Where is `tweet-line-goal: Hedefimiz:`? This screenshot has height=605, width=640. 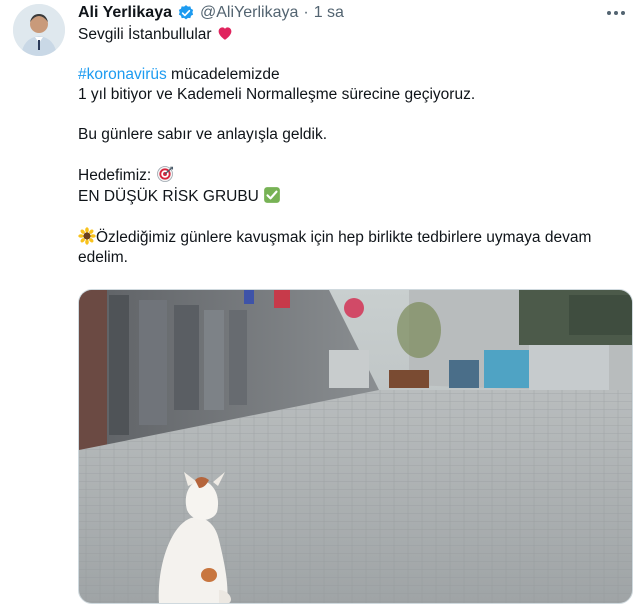 tweet-line-goal: Hedefimiz: is located at coordinates (355, 175).